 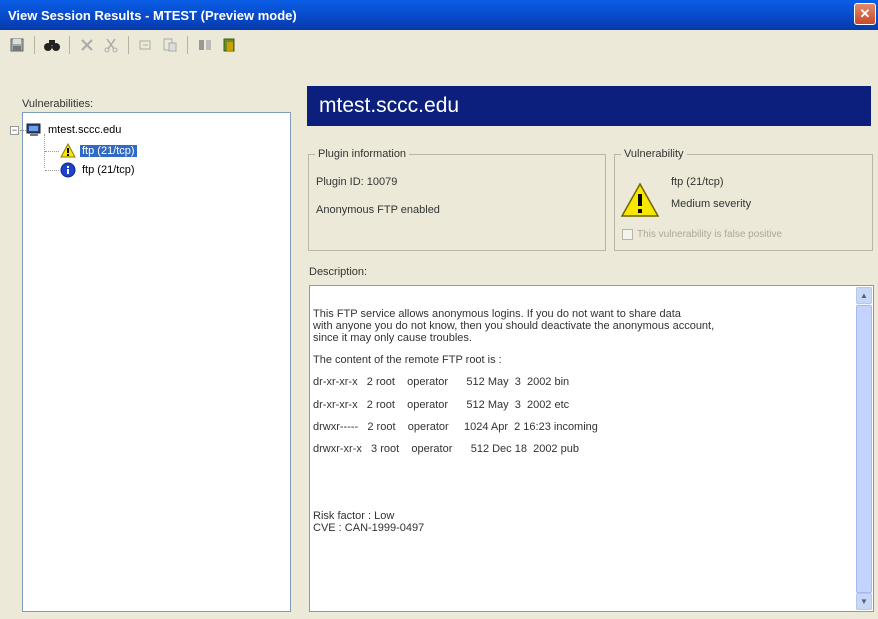 What do you see at coordinates (14, 130) in the screenshot?
I see `tree-expander: −` at bounding box center [14, 130].